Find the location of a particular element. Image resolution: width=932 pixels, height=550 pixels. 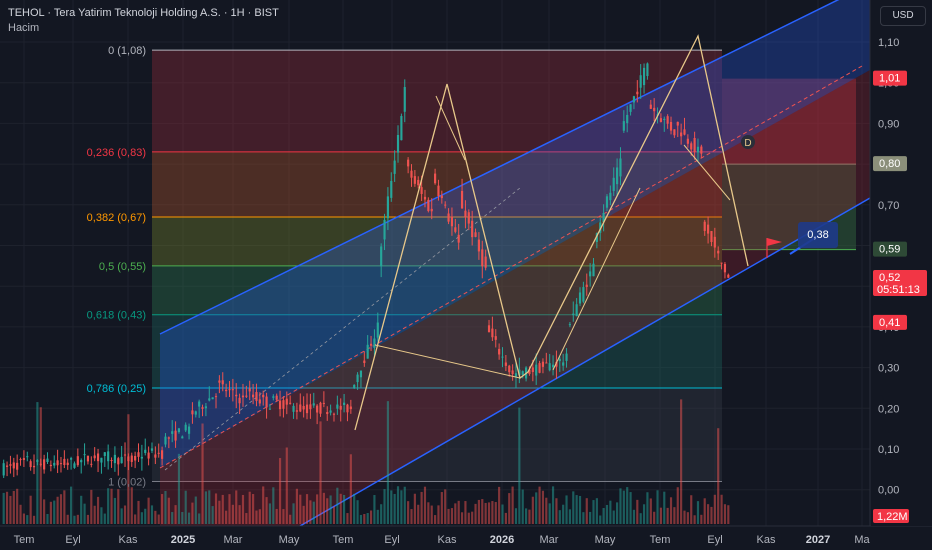

price-tick-label: 0,70 is located at coordinates (888, 206).